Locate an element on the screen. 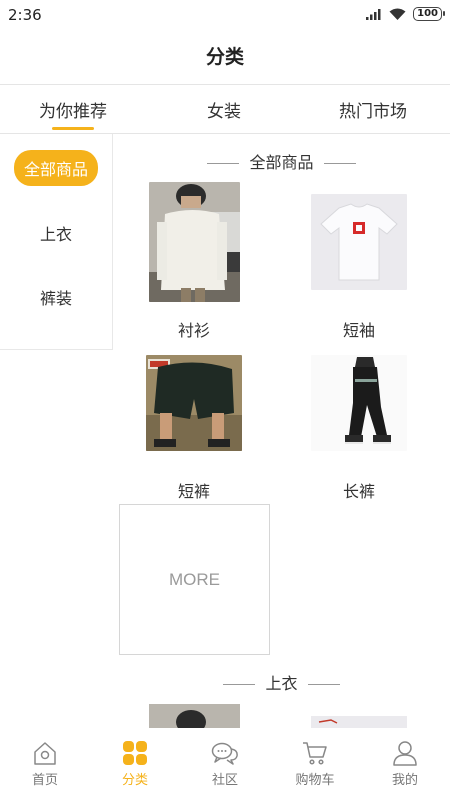 This screenshot has height=800, width=450. nav-cart: 购物车 is located at coordinates (315, 764).